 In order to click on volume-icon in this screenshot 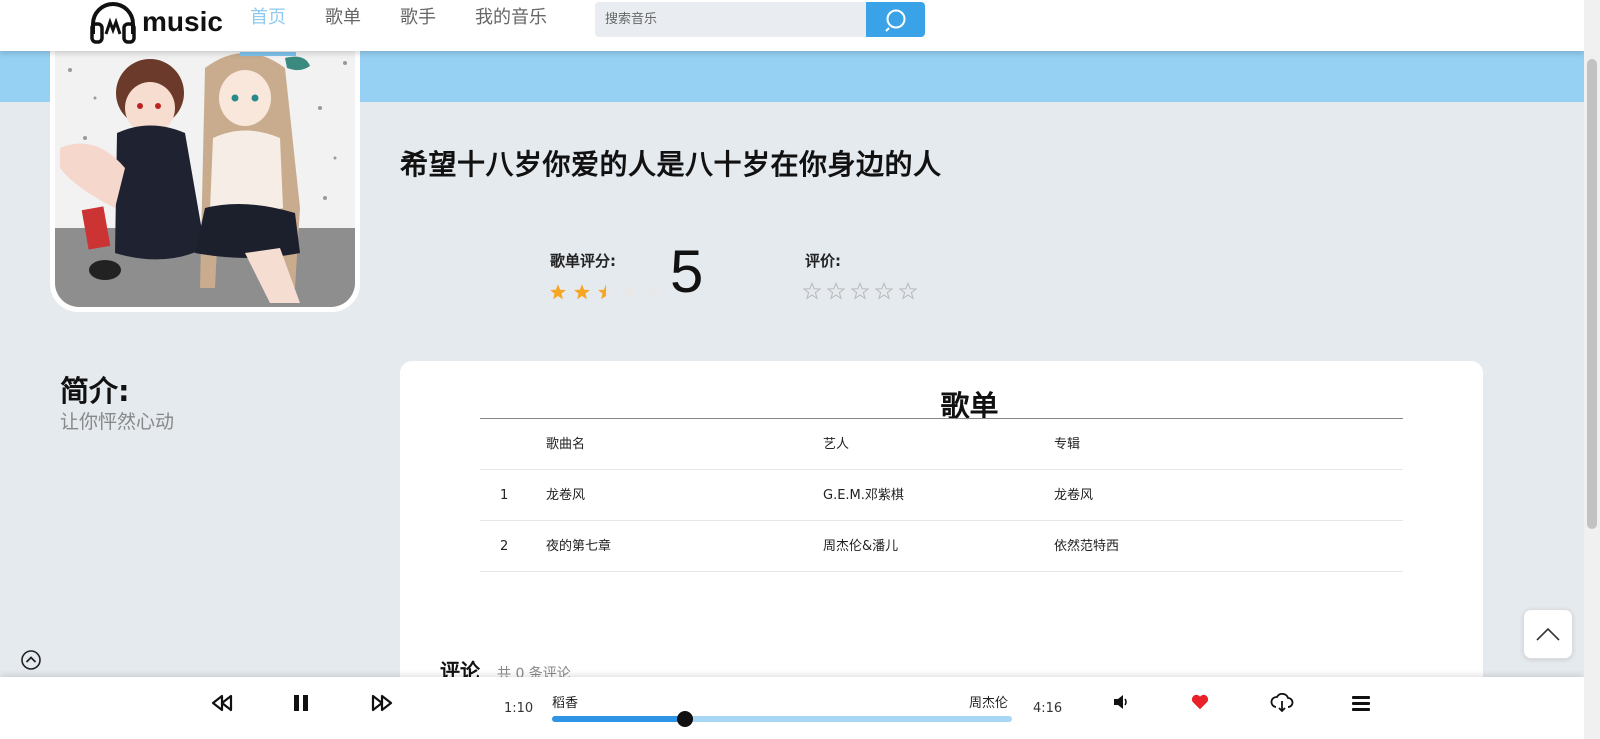, I will do `click(1120, 702)`.